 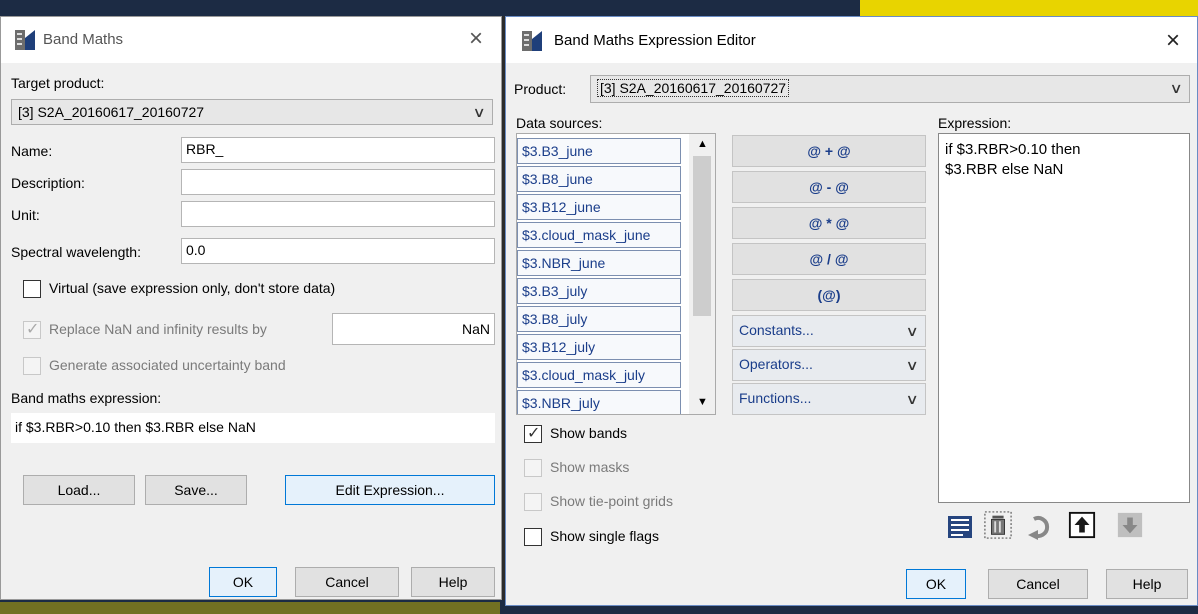 I want to click on replace-nan-label: Replace NaN and infinity results by, so click(x=158, y=329).